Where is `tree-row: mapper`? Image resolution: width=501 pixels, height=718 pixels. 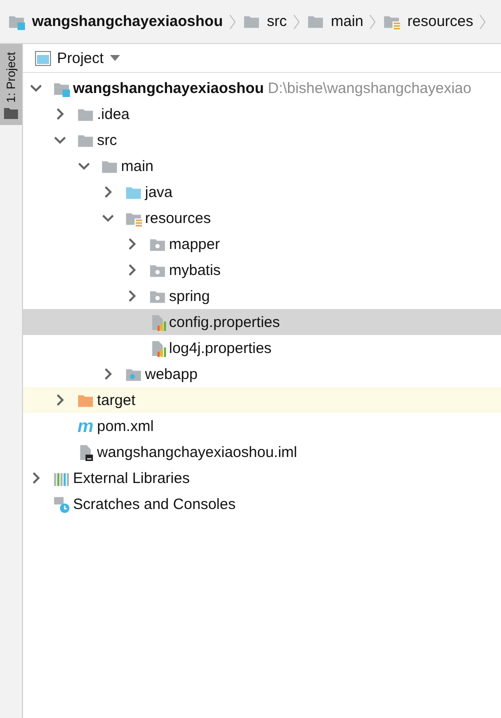
tree-row: mapper is located at coordinates (262, 244).